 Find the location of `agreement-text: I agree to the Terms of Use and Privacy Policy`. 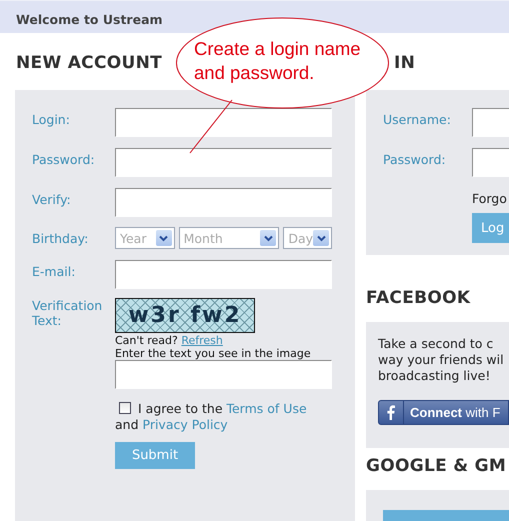

agreement-text: I agree to the Terms of Use and Privacy Policy is located at coordinates (211, 417).